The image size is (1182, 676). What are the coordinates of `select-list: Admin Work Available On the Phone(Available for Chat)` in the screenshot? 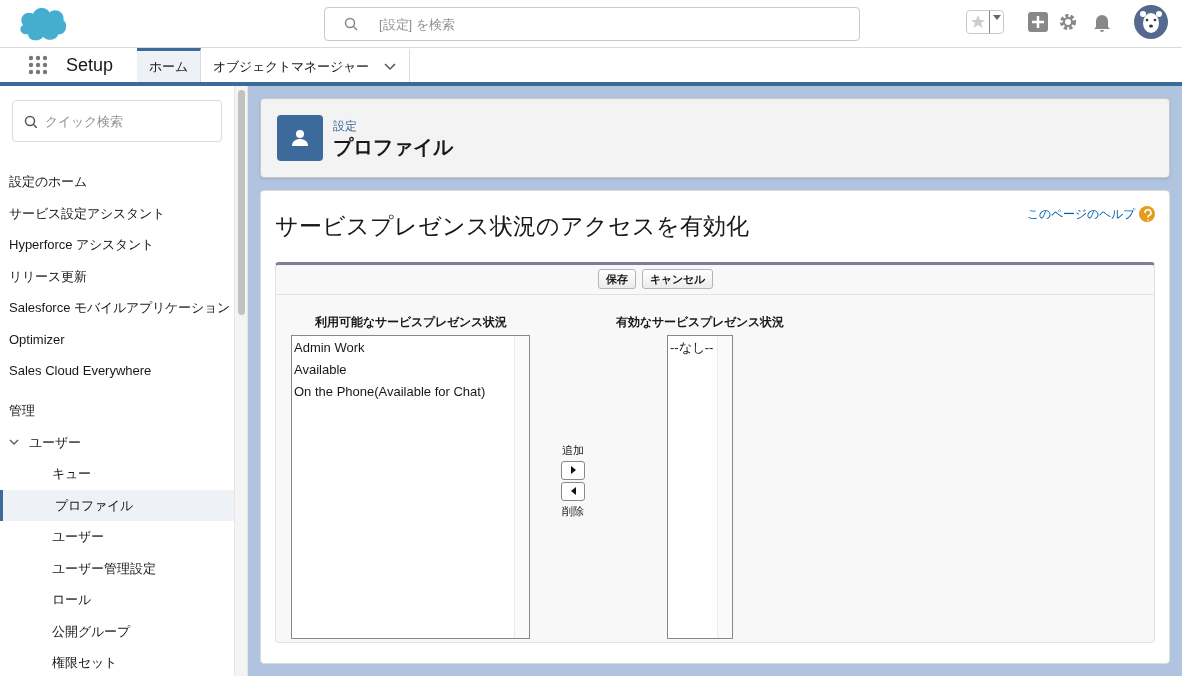 It's located at (410, 486).